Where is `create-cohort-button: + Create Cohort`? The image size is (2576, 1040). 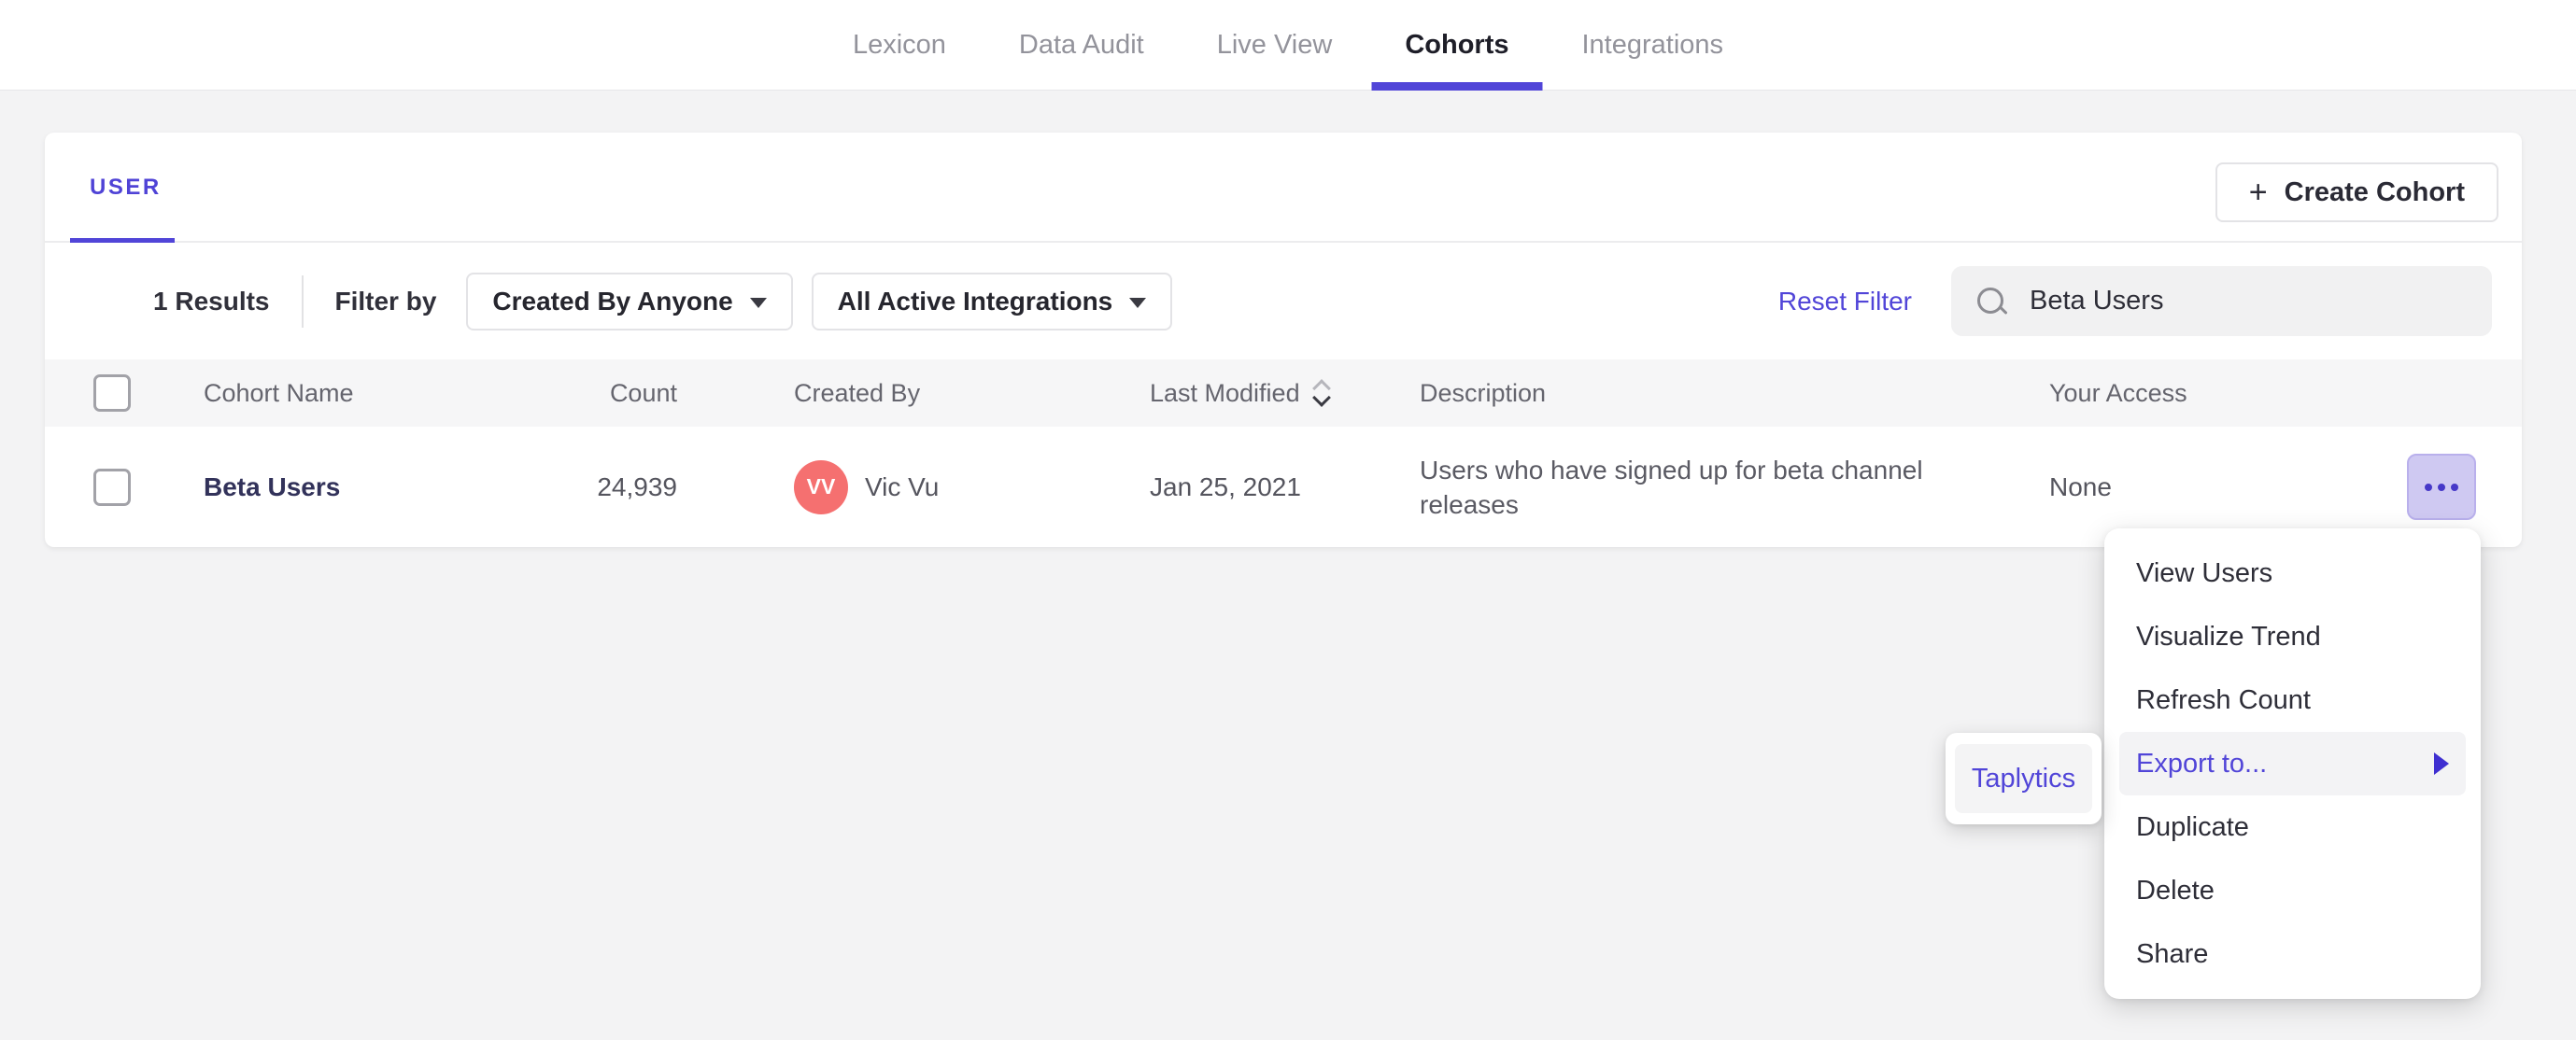
create-cohort-button: + Create Cohort is located at coordinates (2356, 192).